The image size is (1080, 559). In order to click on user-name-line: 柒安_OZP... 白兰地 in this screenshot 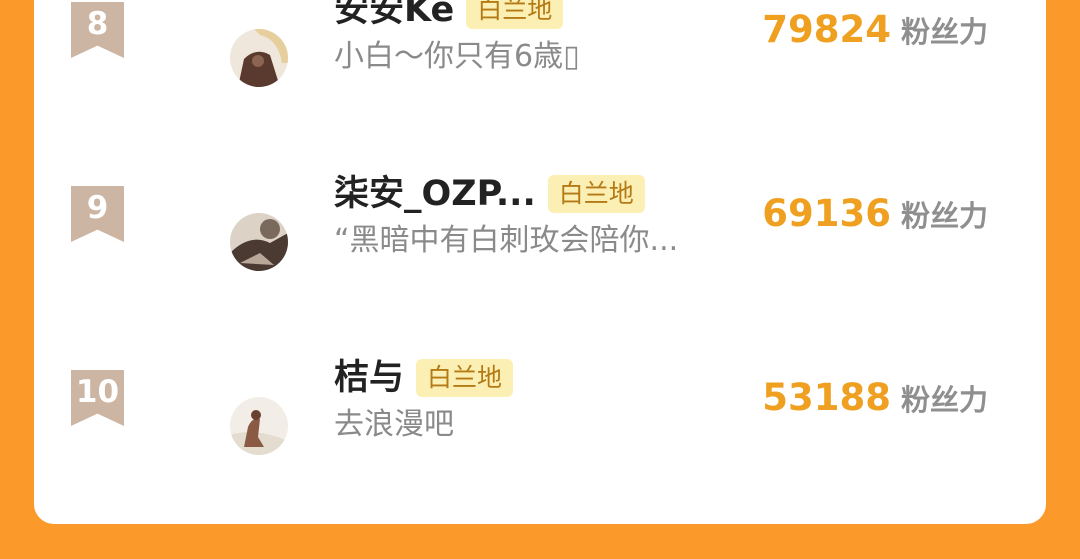, I will do `click(489, 194)`.